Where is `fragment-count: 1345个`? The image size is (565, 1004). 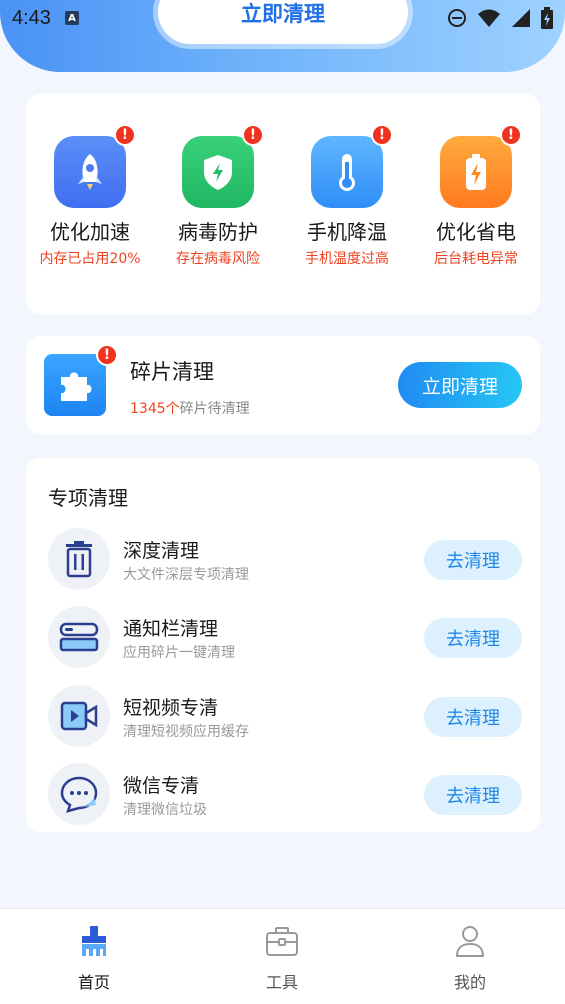 fragment-count: 1345个 is located at coordinates (155, 409).